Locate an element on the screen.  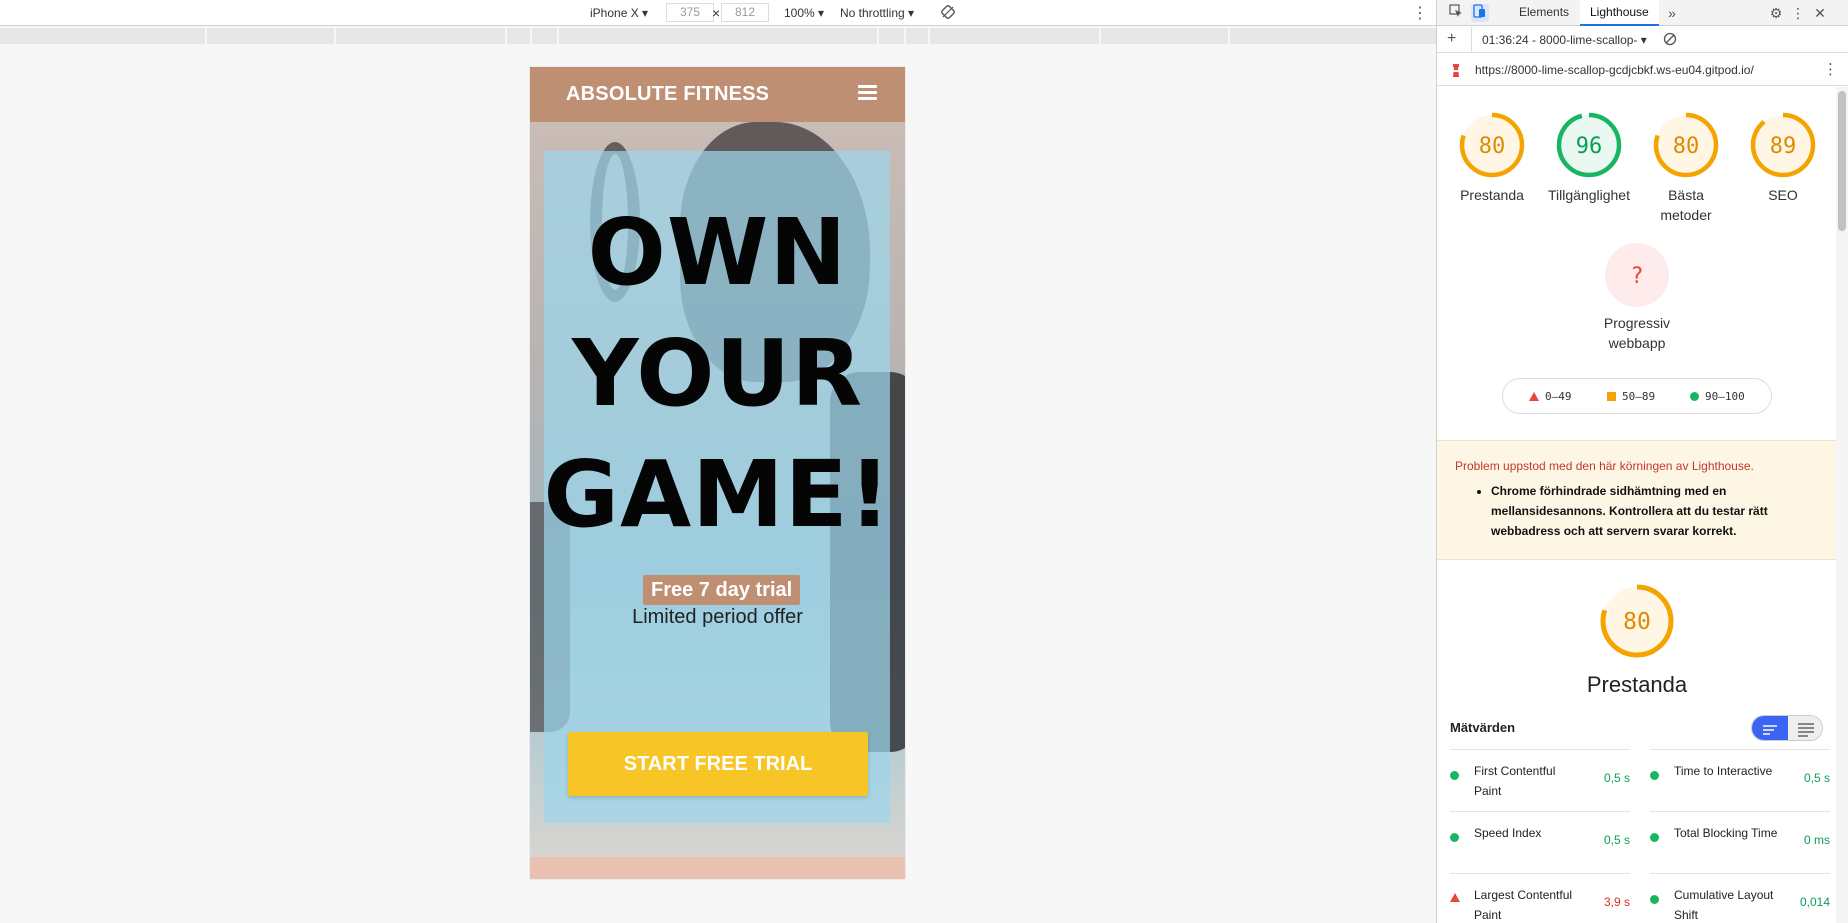
metric-name: Time to Interactive is located at coordinates (1723, 771).